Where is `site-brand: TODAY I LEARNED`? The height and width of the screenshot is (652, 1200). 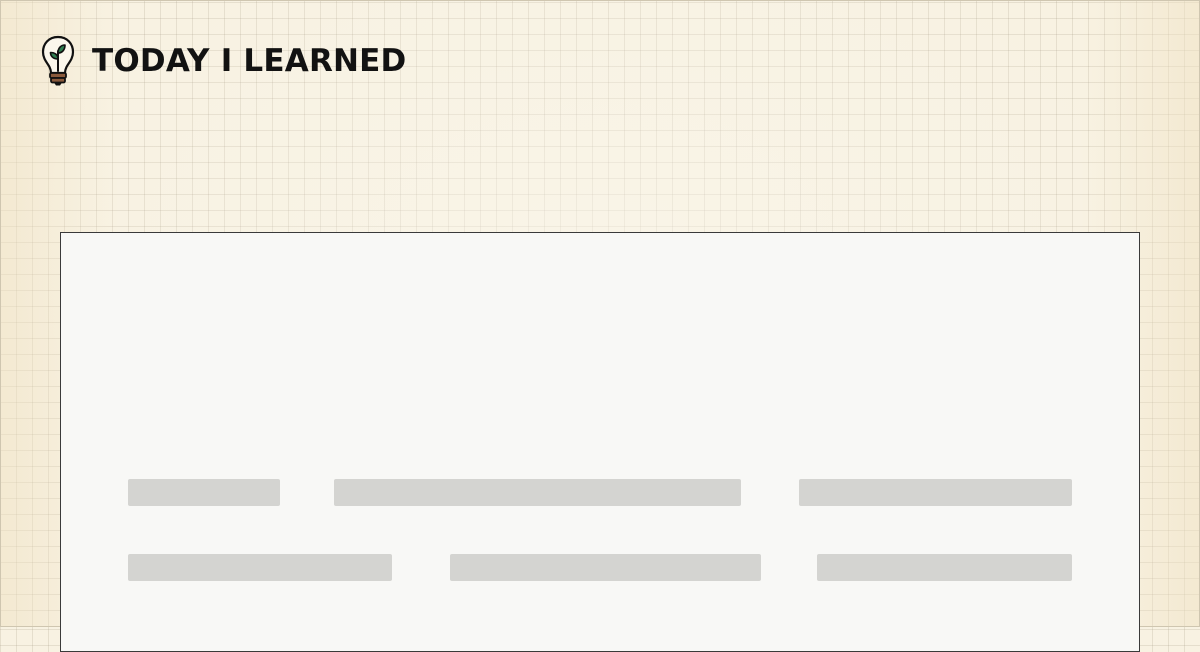 site-brand: TODAY I LEARNED is located at coordinates (223, 61).